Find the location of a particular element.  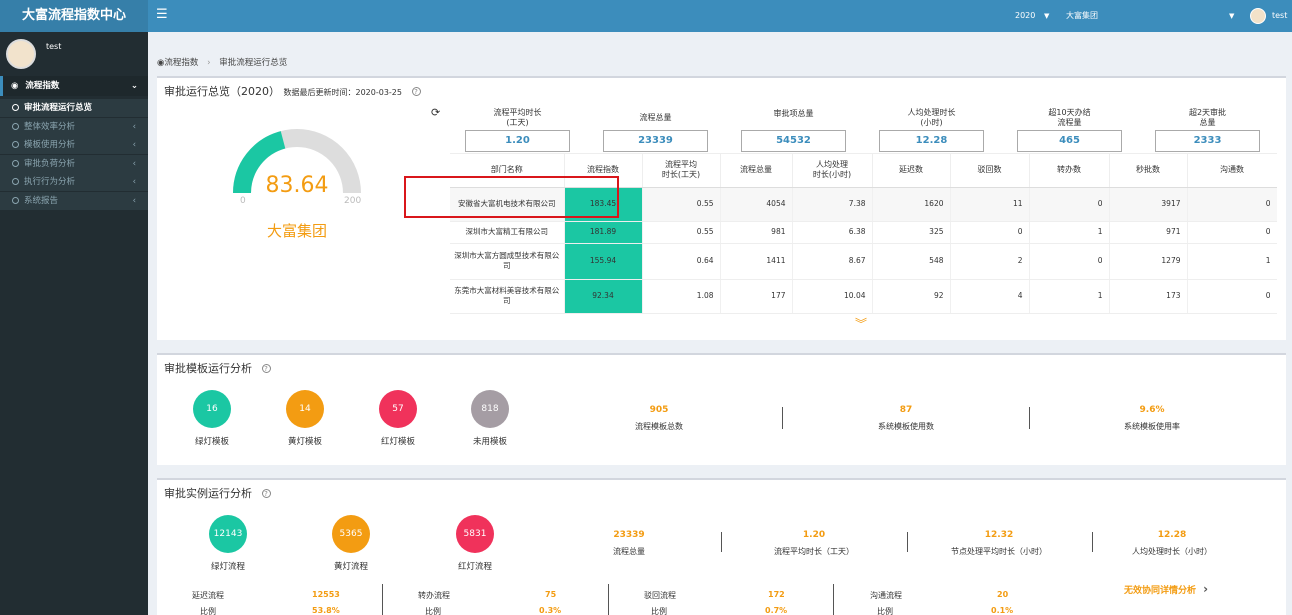

sidebar-item-overview: 审批流程运行总览 is located at coordinates (74, 108).